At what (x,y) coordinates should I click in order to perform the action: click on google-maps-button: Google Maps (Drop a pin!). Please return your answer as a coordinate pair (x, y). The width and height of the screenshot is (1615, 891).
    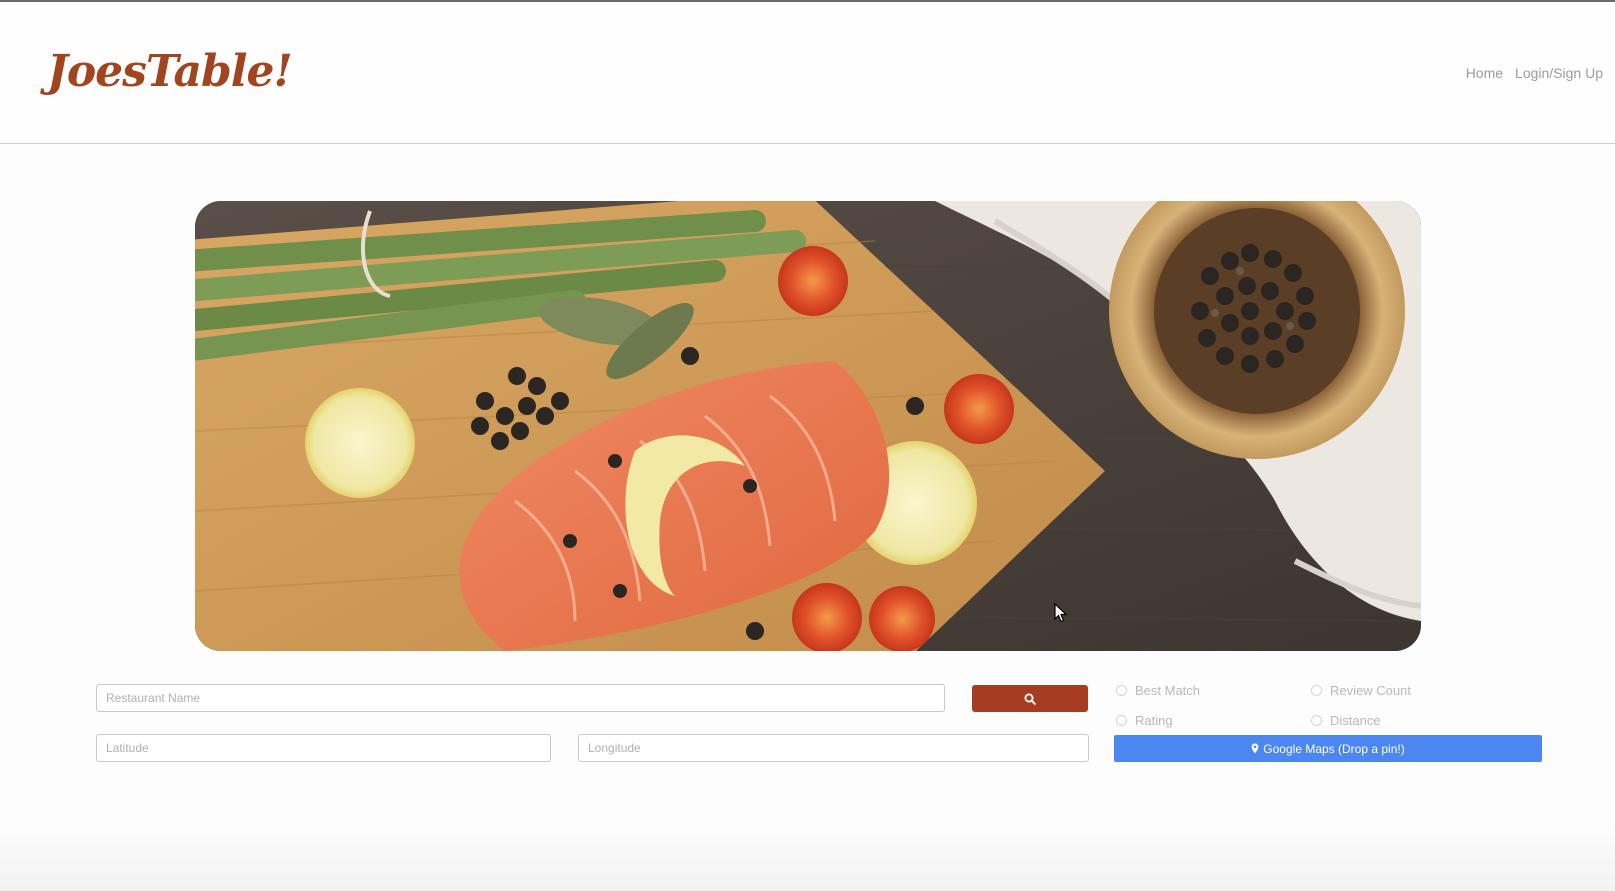
    Looking at the image, I should click on (1328, 748).